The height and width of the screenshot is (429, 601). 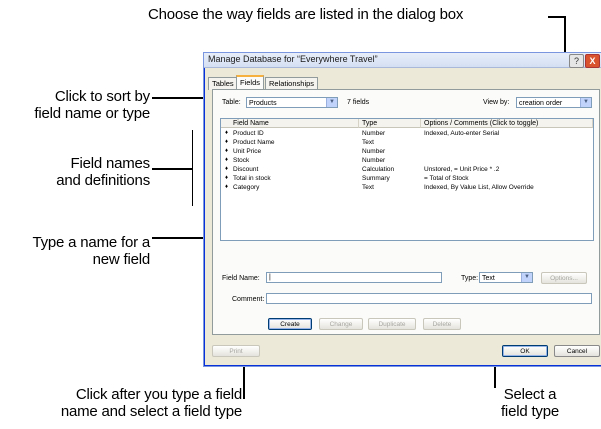 What do you see at coordinates (407, 160) in the screenshot?
I see `table-row: ♦ Stock Number` at bounding box center [407, 160].